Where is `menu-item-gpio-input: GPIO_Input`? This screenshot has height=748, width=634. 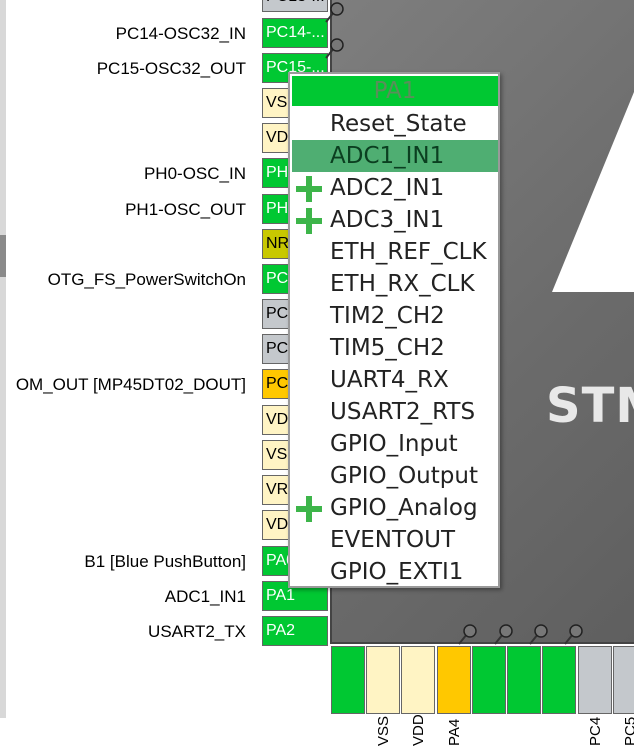 menu-item-gpio-input: GPIO_Input is located at coordinates (395, 444).